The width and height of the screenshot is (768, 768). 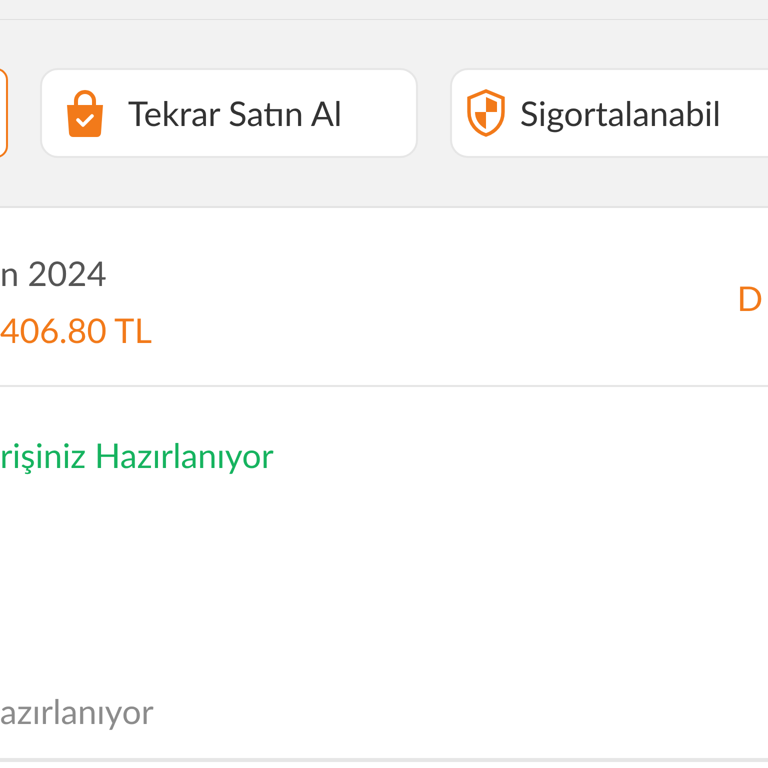 I want to click on action-chip: Tekrar Satın Al, so click(x=229, y=113).